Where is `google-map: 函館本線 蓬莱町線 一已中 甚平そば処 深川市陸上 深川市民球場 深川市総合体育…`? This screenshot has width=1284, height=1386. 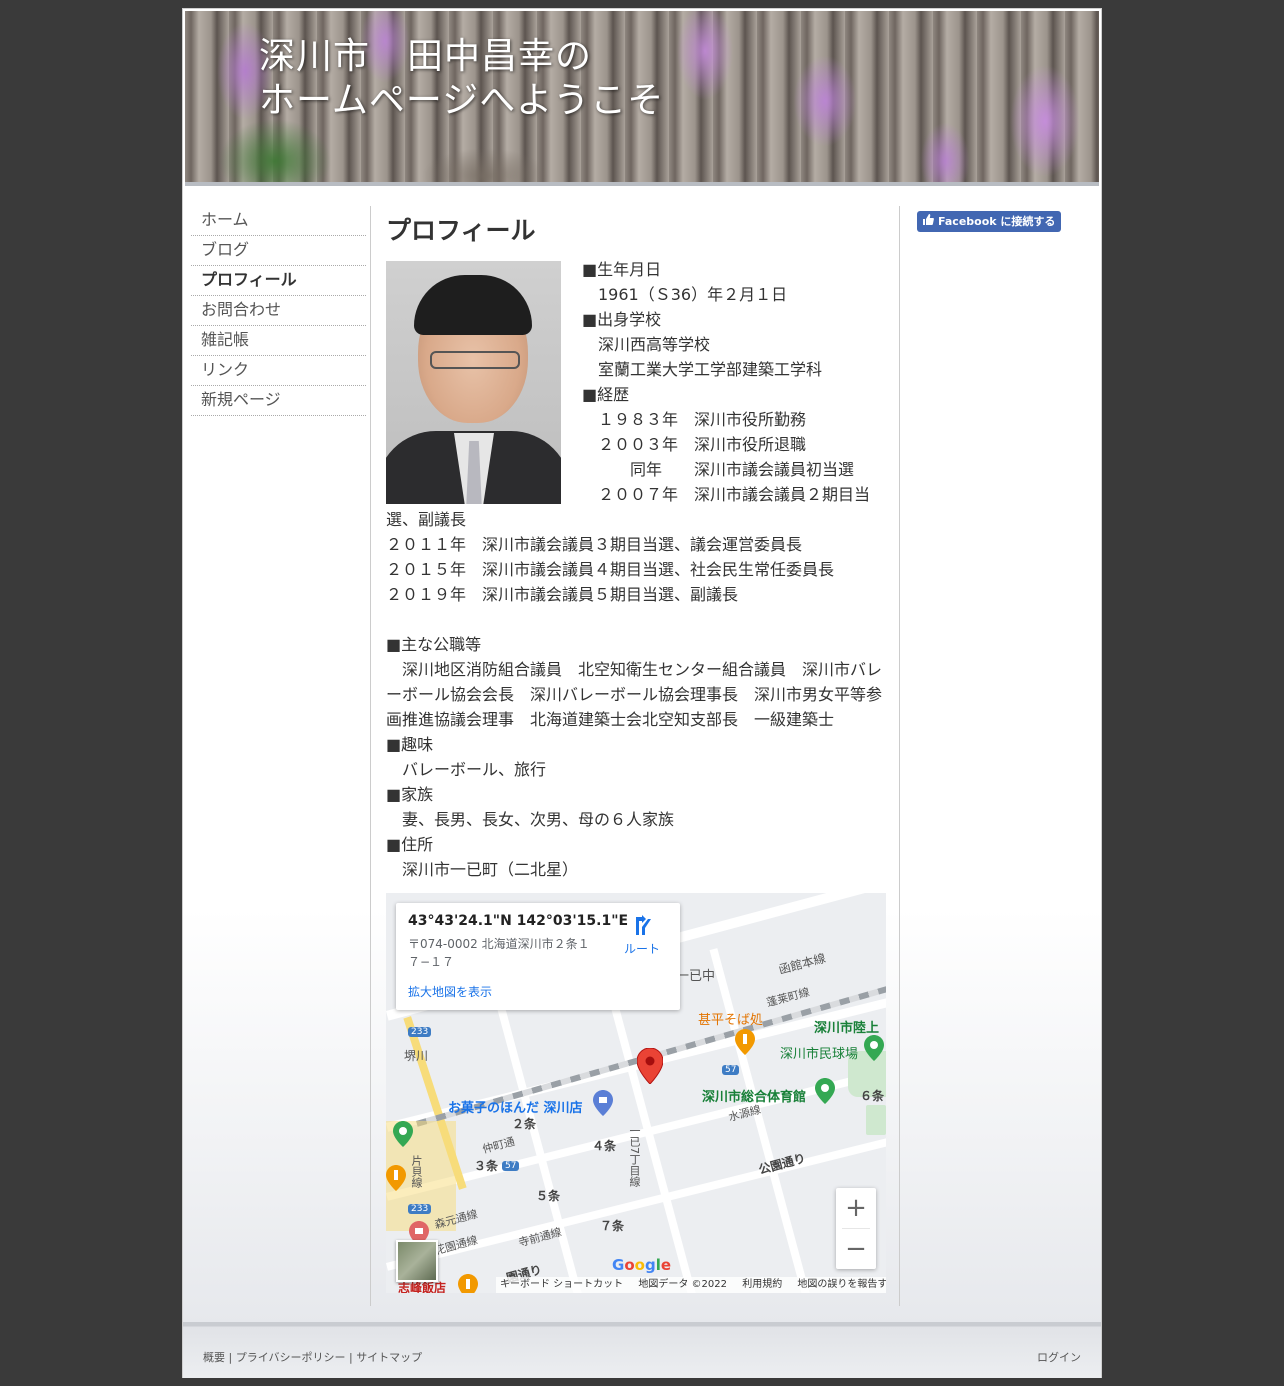 google-map: 函館本線 蓬莱町線 一已中 甚平そば処 深川市陸上 深川市民球場 深川市総合体育… is located at coordinates (636, 1093).